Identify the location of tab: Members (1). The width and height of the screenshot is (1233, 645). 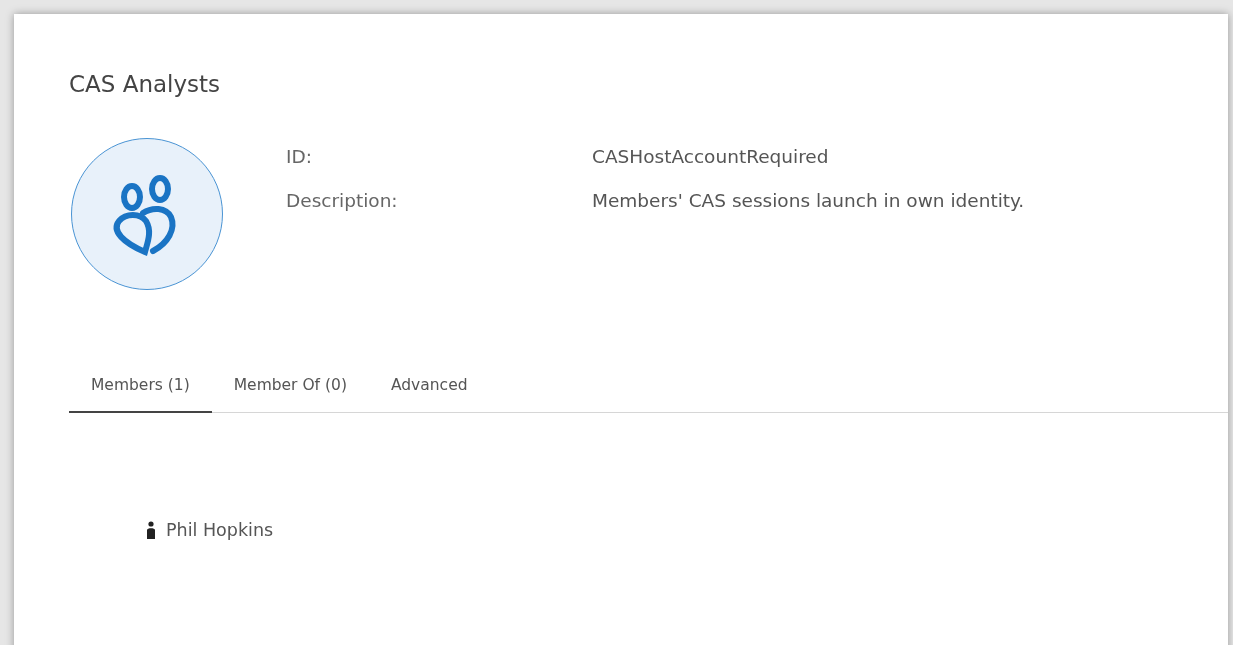
(140, 390).